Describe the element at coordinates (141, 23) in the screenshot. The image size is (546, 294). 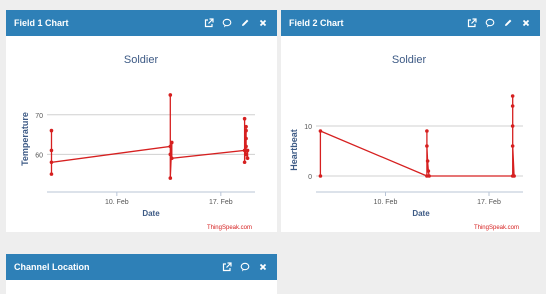
I see `panel-header: Field 1 Chart` at that location.